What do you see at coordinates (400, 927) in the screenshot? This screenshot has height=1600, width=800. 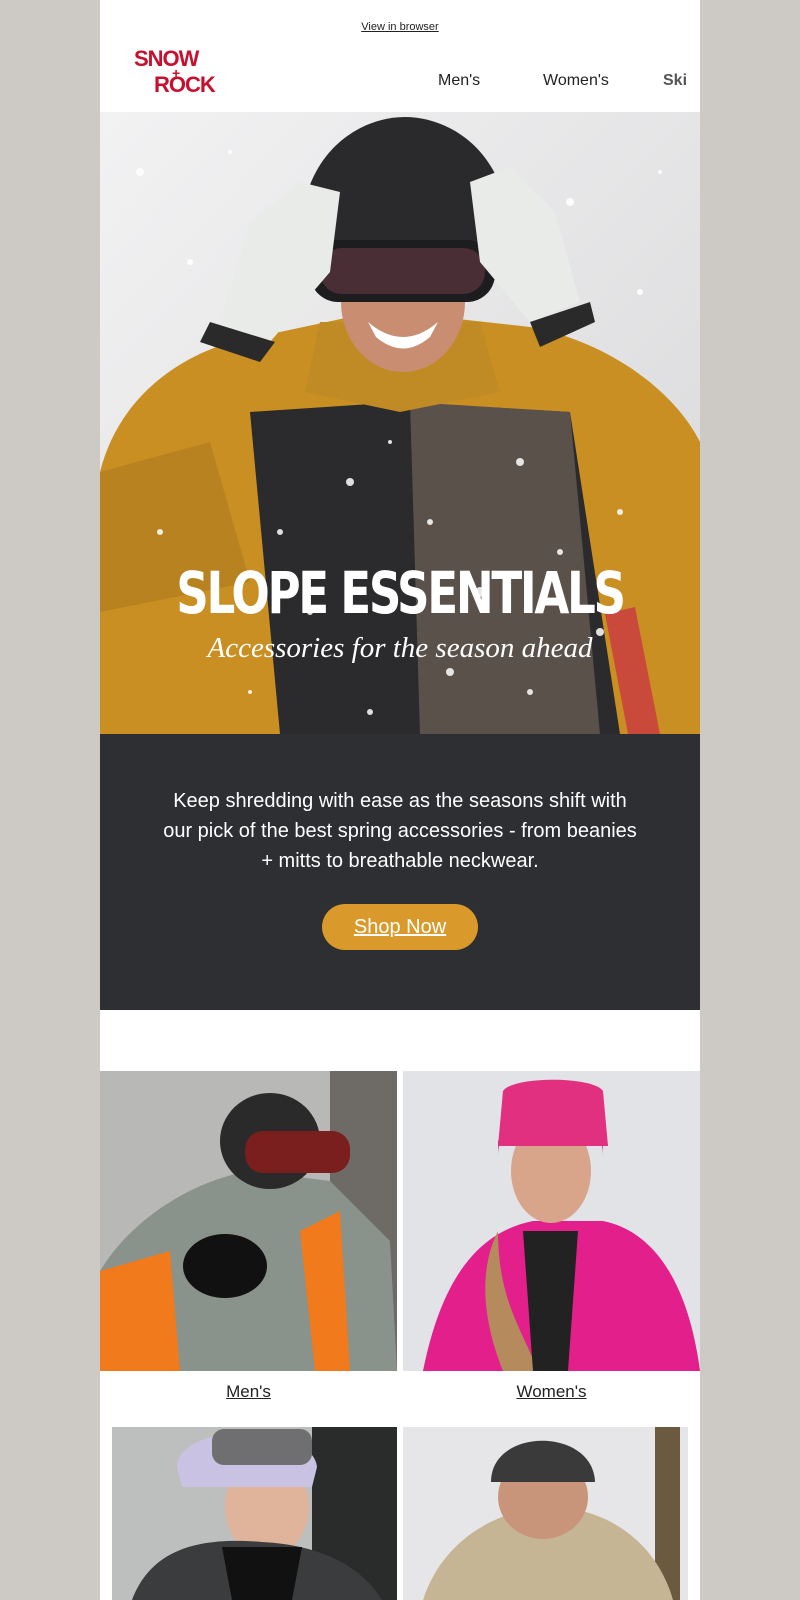 I see `shop-now-button: Shop Now` at bounding box center [400, 927].